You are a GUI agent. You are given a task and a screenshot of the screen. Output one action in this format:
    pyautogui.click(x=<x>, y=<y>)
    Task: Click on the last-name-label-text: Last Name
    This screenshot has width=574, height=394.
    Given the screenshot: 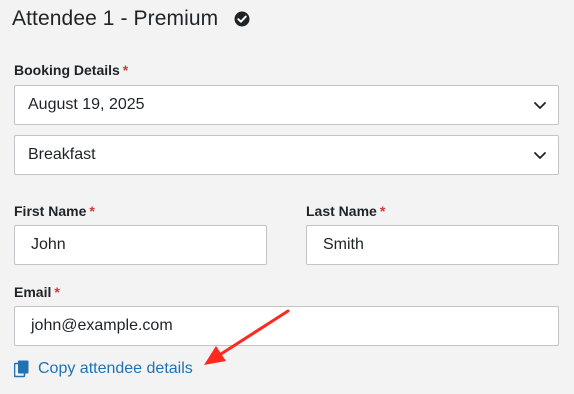 What is the action you would take?
    pyautogui.click(x=341, y=211)
    